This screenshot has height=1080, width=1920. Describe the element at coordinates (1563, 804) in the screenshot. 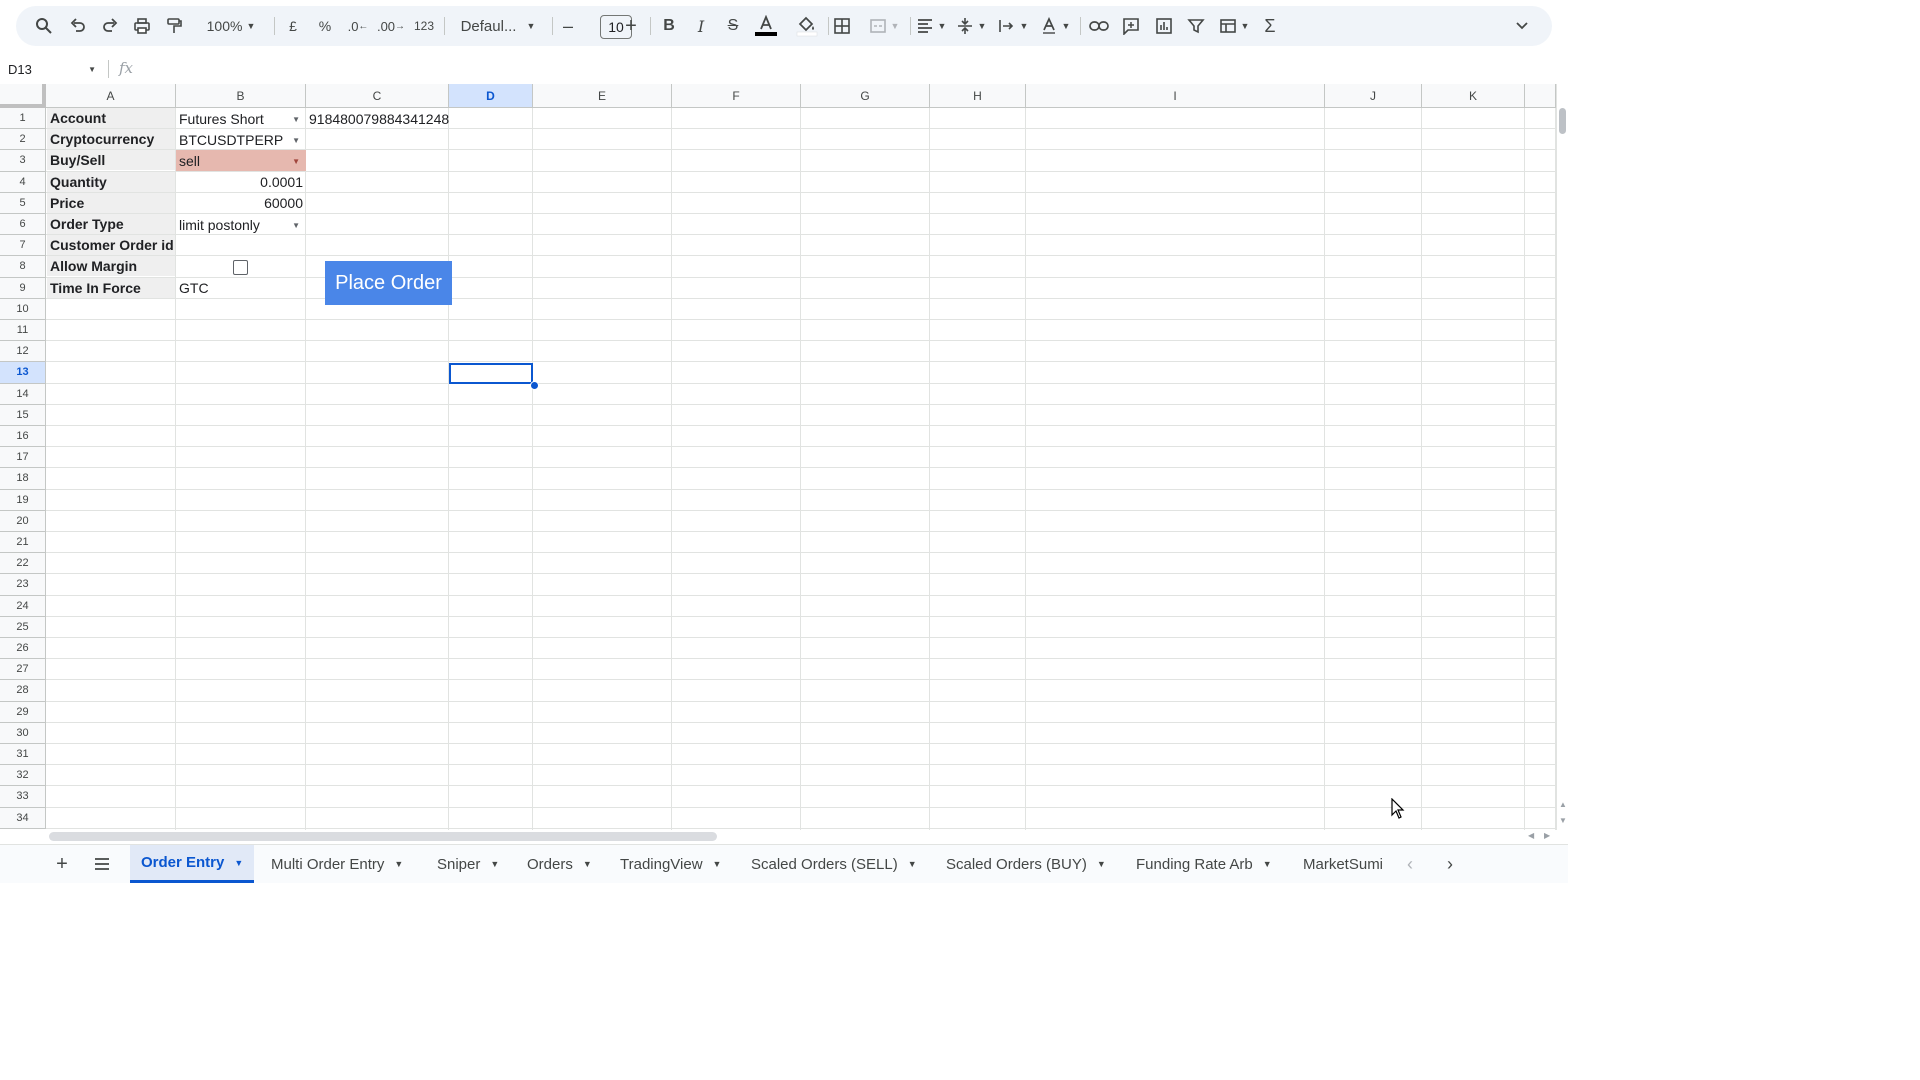

I see `scroll-up-icon: ▲` at that location.